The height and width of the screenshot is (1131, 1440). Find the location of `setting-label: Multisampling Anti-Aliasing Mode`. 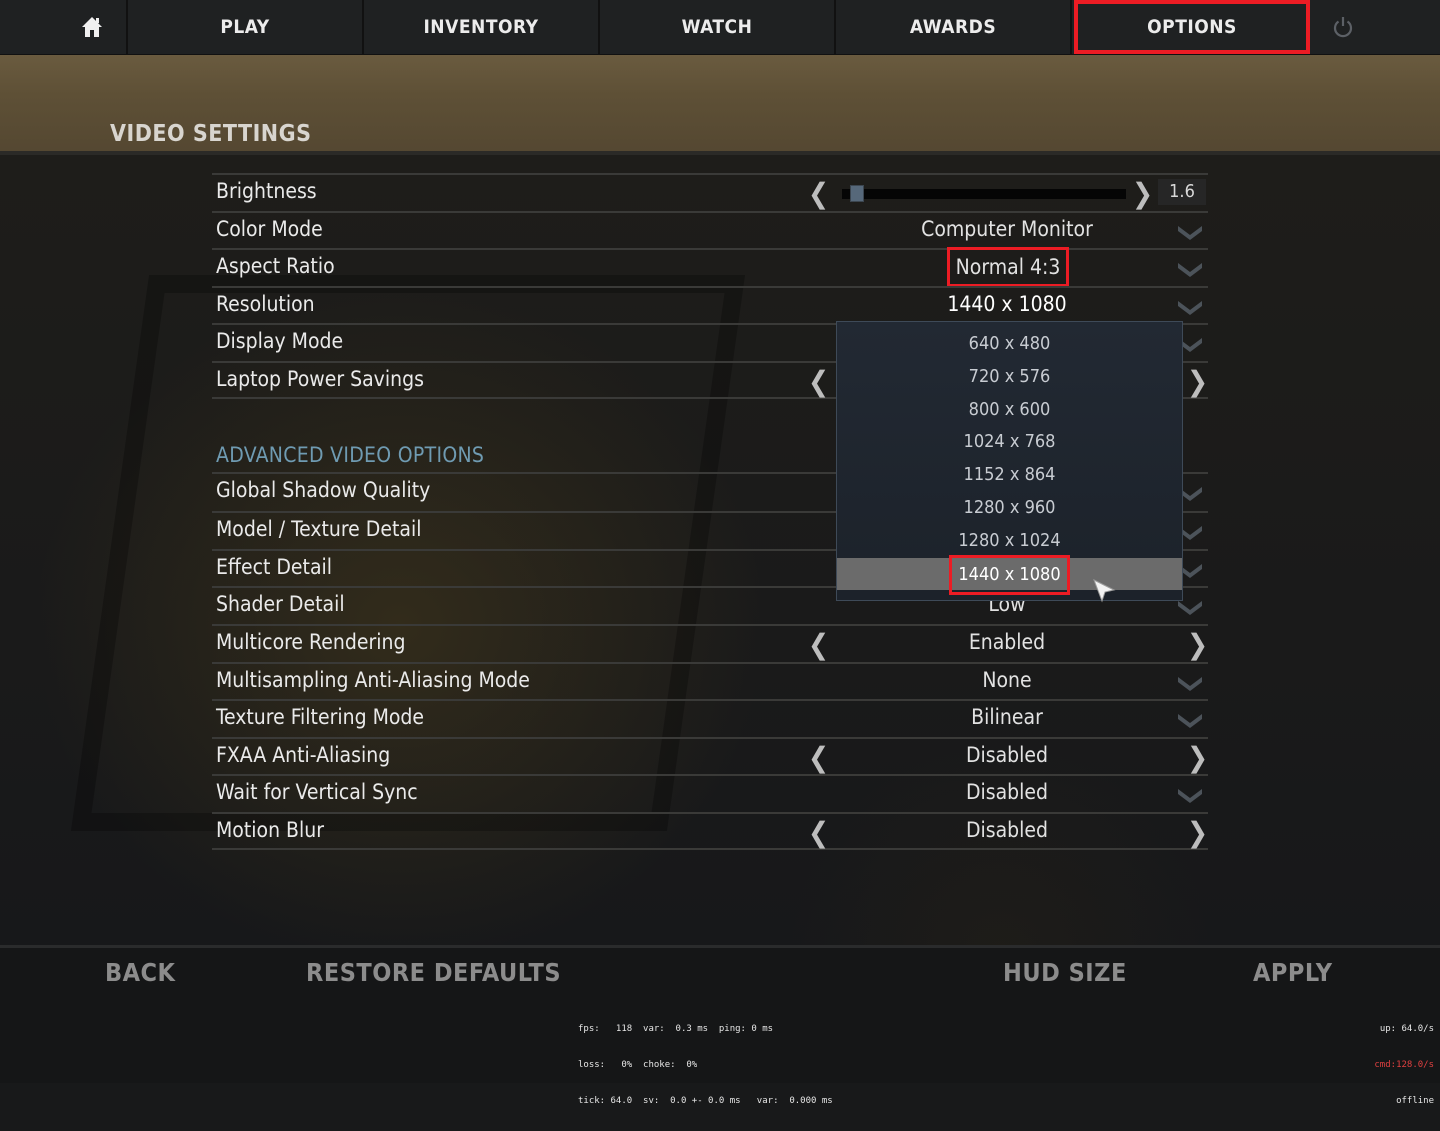

setting-label: Multisampling Anti-Aliasing Mode is located at coordinates (373, 679).